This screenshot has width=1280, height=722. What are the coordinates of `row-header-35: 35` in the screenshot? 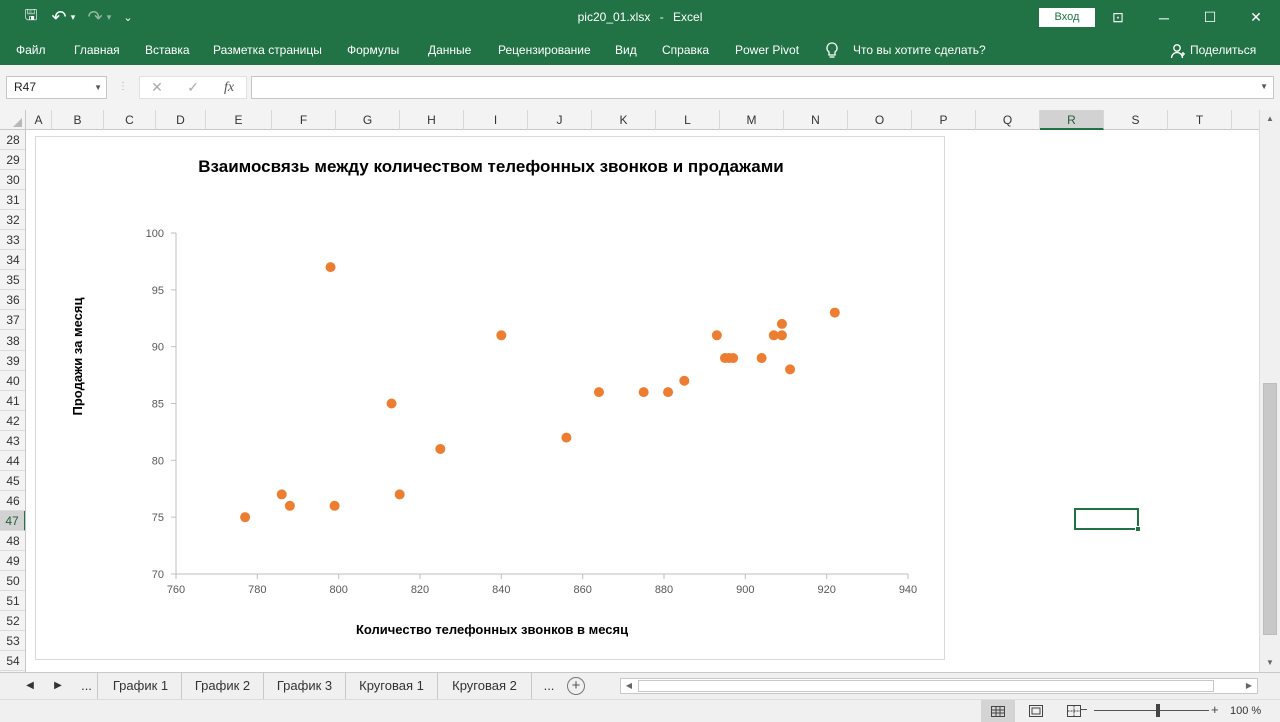 It's located at (12, 280).